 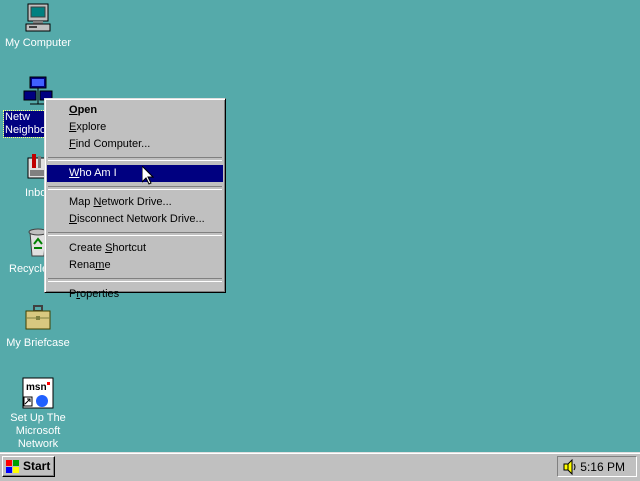 I want to click on mouse-cursor-icon, so click(x=148, y=175).